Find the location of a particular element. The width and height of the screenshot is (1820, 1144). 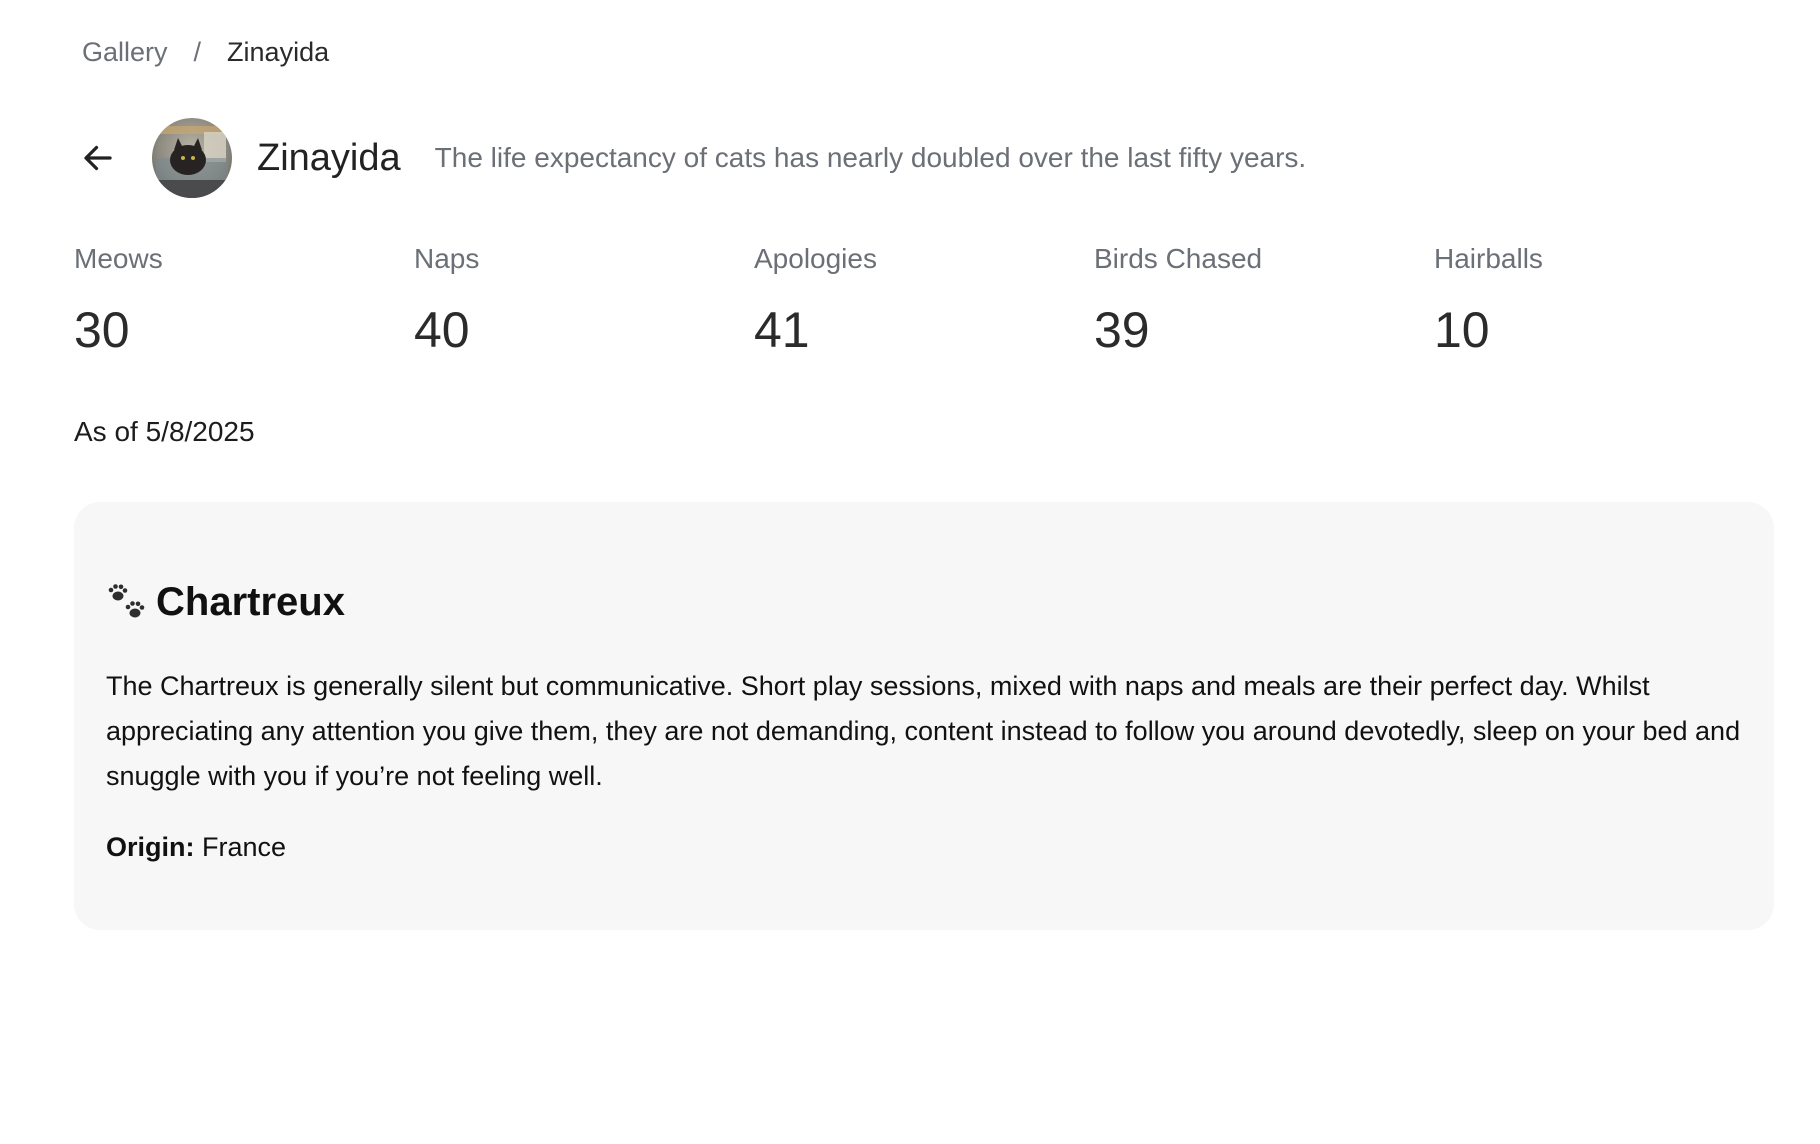

stat-hairballs: Hairballs 10 is located at coordinates (1604, 299).